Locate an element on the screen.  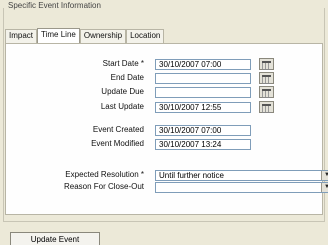
event-created-field: 30/10/2007 07:00 is located at coordinates (203, 130).